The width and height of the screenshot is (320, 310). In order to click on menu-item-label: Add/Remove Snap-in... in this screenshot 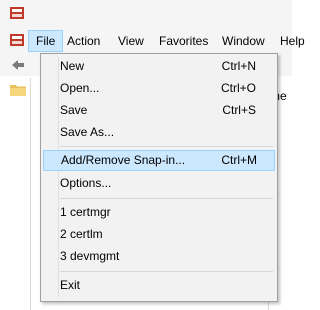, I will do `click(123, 160)`.